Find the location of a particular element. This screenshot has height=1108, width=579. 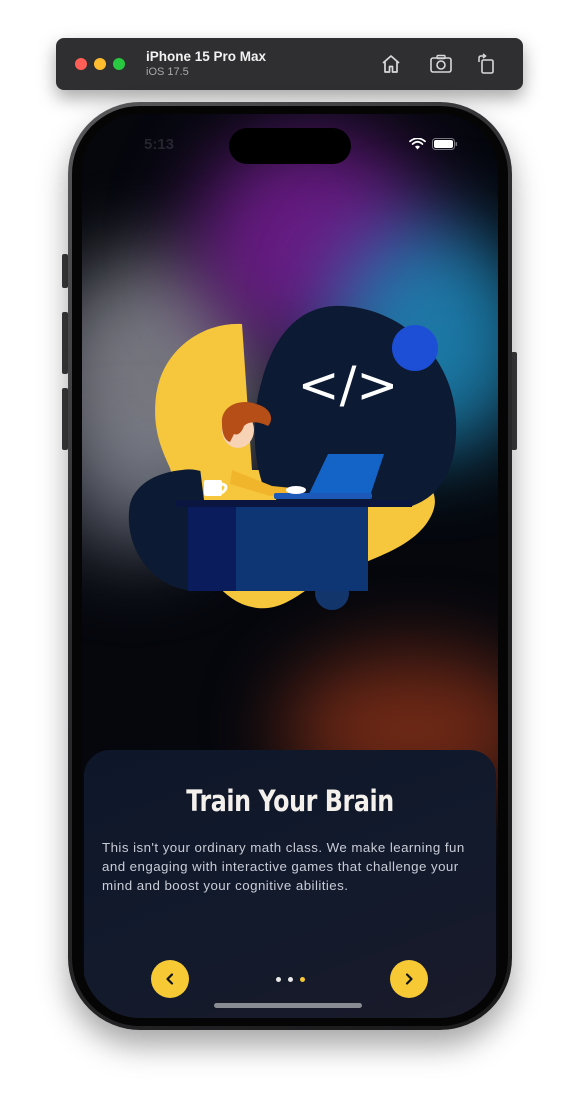

page-title: Train Your Brain is located at coordinates (290, 801).